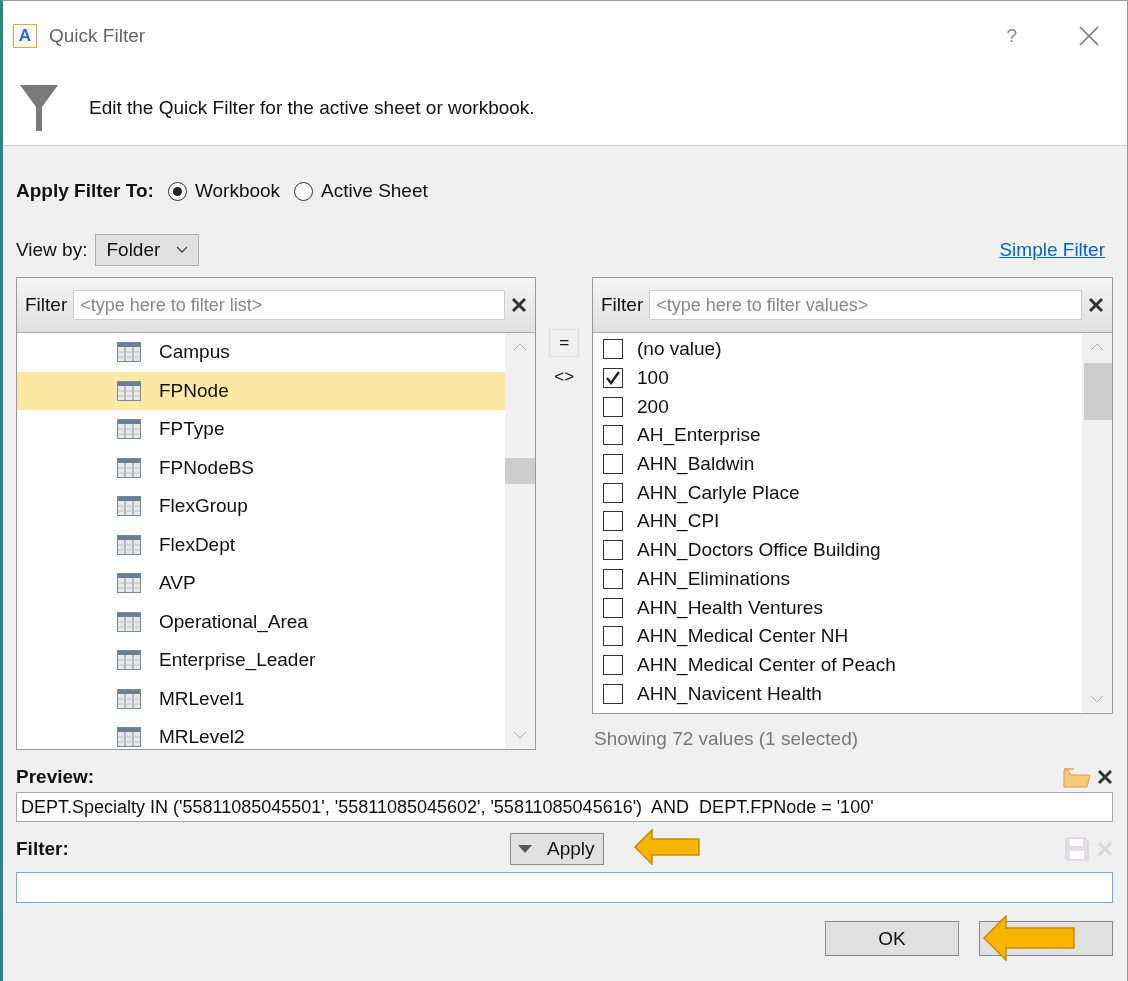  I want to click on value-list-item: AHN_Eliminations, so click(837, 579).